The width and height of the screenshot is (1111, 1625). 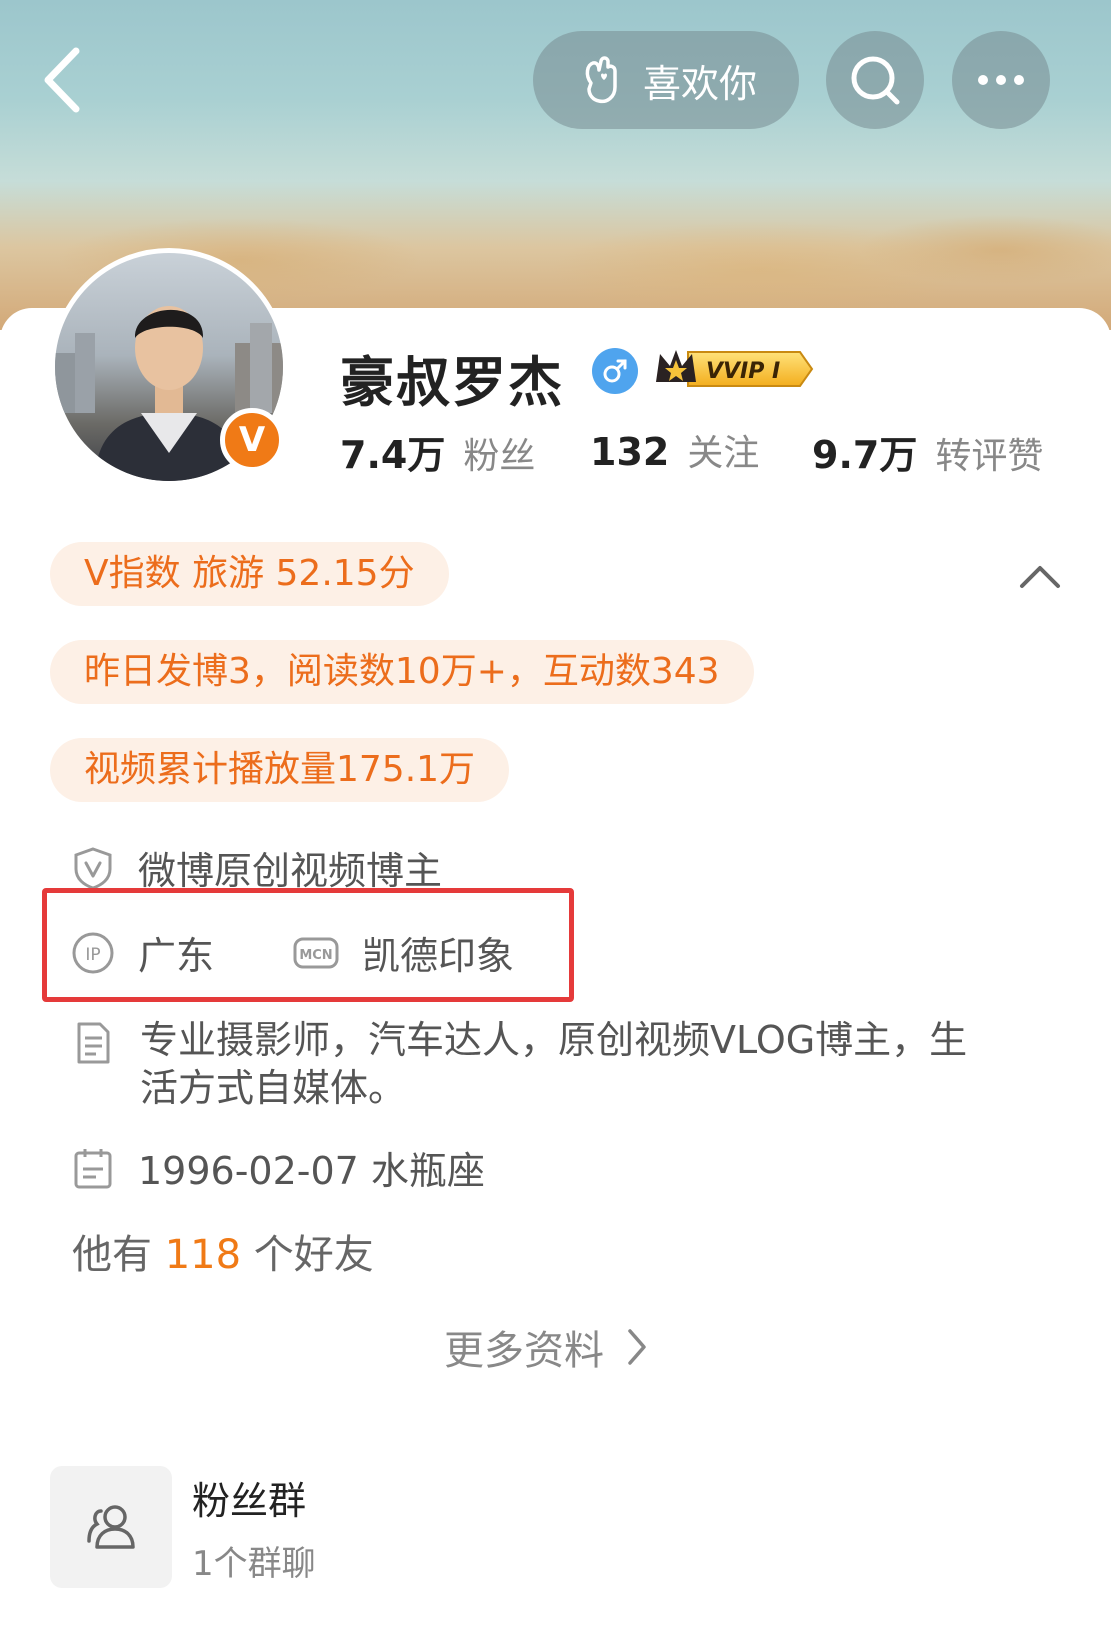 I want to click on friends-prefix: 他有, so click(x=112, y=1255).